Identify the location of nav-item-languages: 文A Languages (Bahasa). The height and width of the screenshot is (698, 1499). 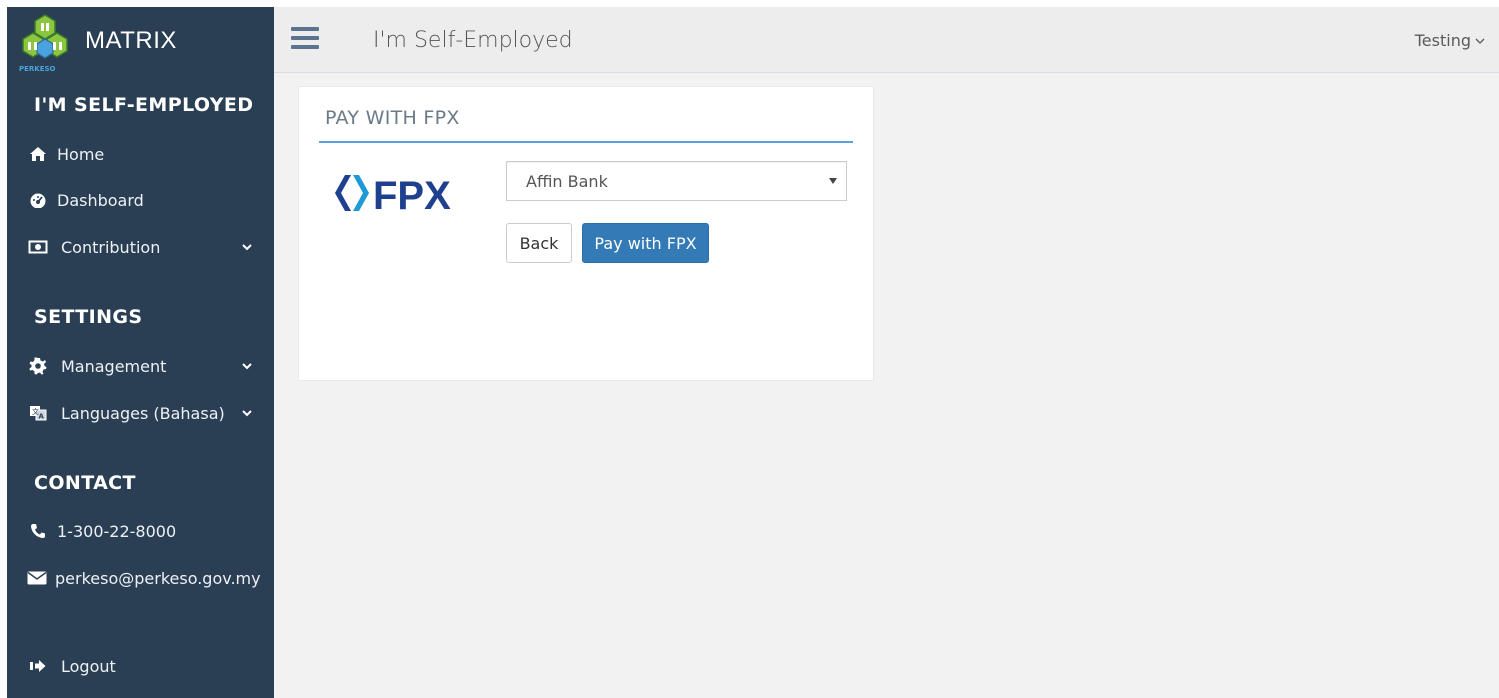
(142, 413).